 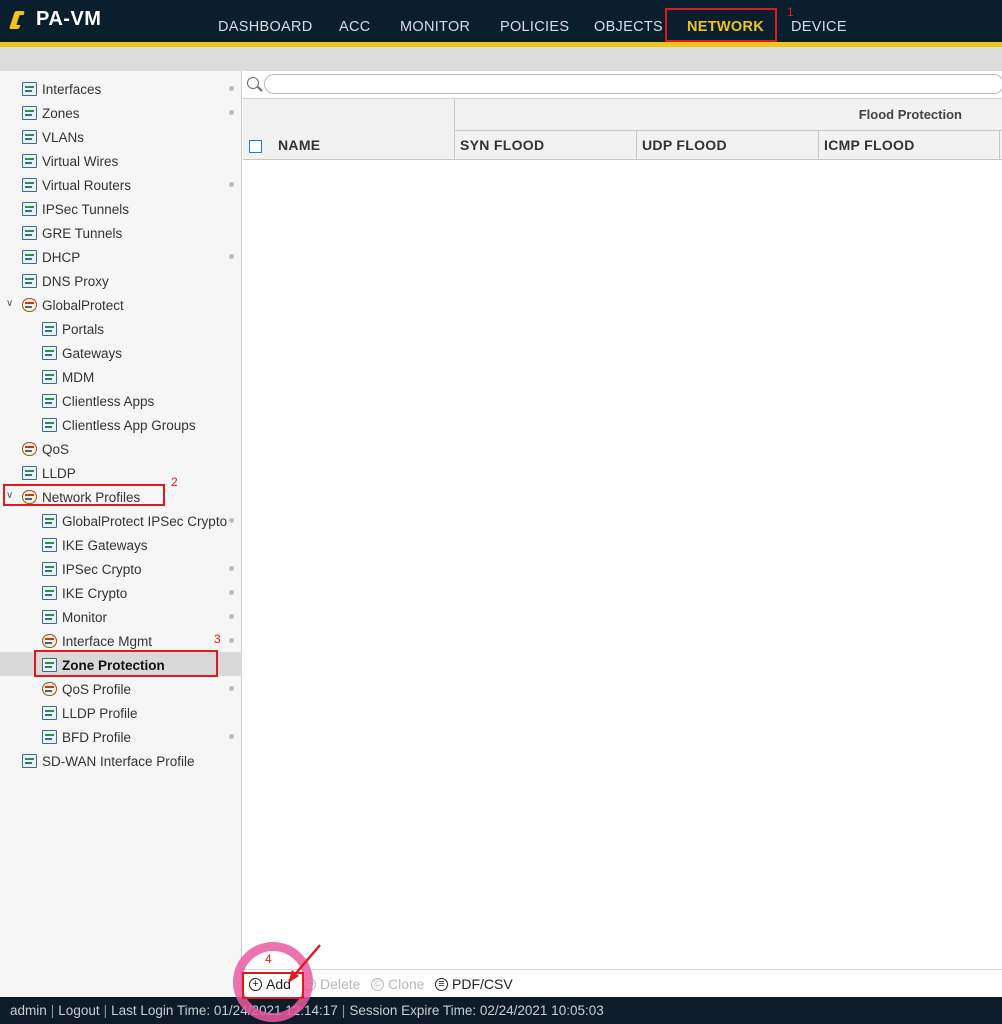 I want to click on sd-wan-interface-profile-icon, so click(x=29, y=761).